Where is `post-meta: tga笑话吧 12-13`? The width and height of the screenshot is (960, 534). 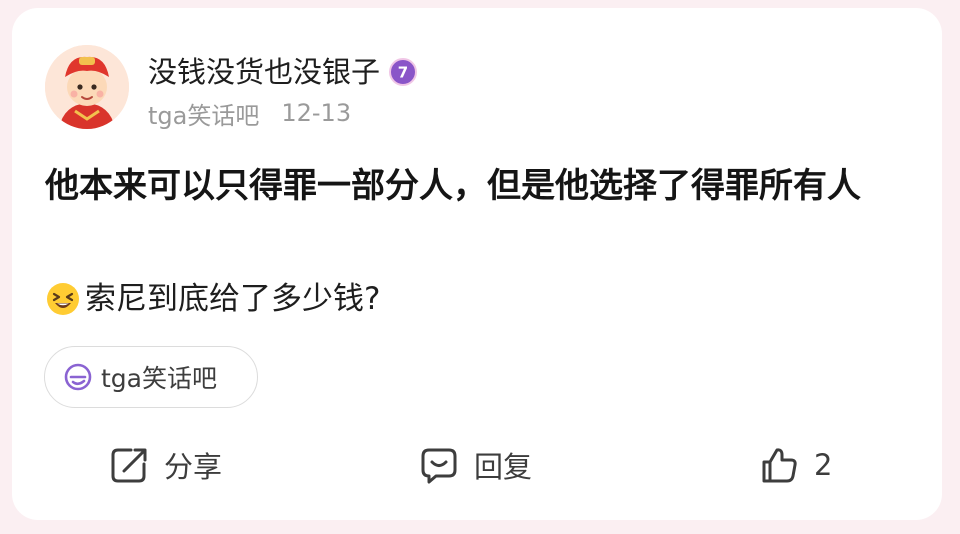 post-meta: tga笑话吧 12-13 is located at coordinates (249, 113).